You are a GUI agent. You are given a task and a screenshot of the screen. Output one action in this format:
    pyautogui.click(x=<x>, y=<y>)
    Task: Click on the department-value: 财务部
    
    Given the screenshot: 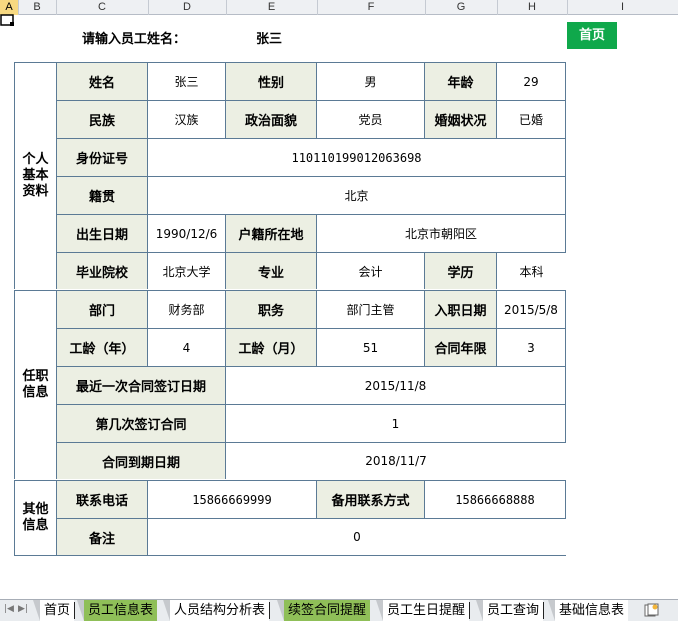 What is the action you would take?
    pyautogui.click(x=187, y=310)
    